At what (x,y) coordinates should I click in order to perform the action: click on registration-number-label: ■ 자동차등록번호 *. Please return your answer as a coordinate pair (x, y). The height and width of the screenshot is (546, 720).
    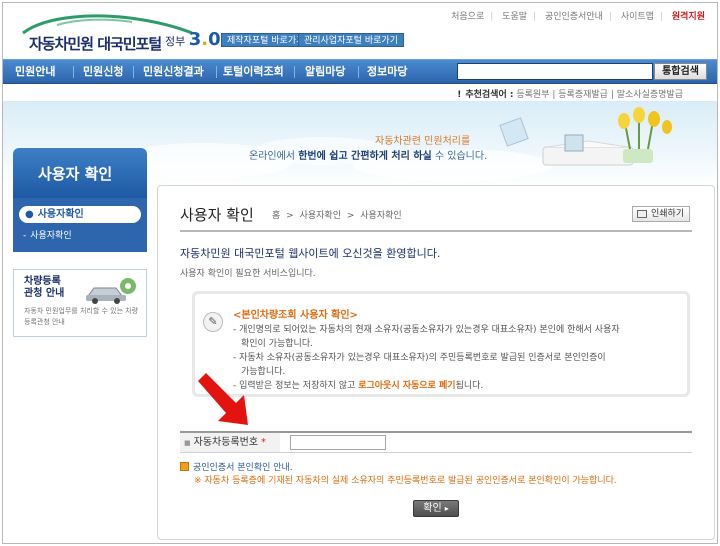
    Looking at the image, I should click on (230, 442).